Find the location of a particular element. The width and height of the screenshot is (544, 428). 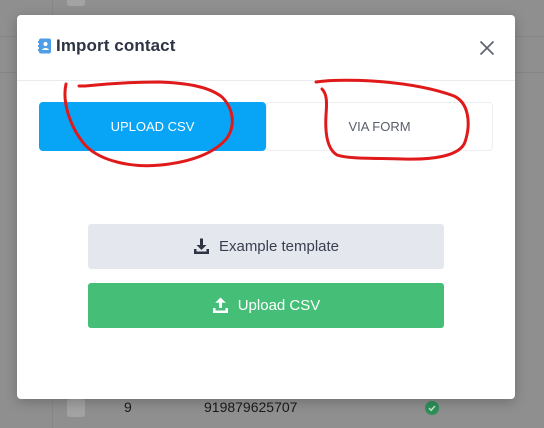

example-template-button: Example template is located at coordinates (266, 246).